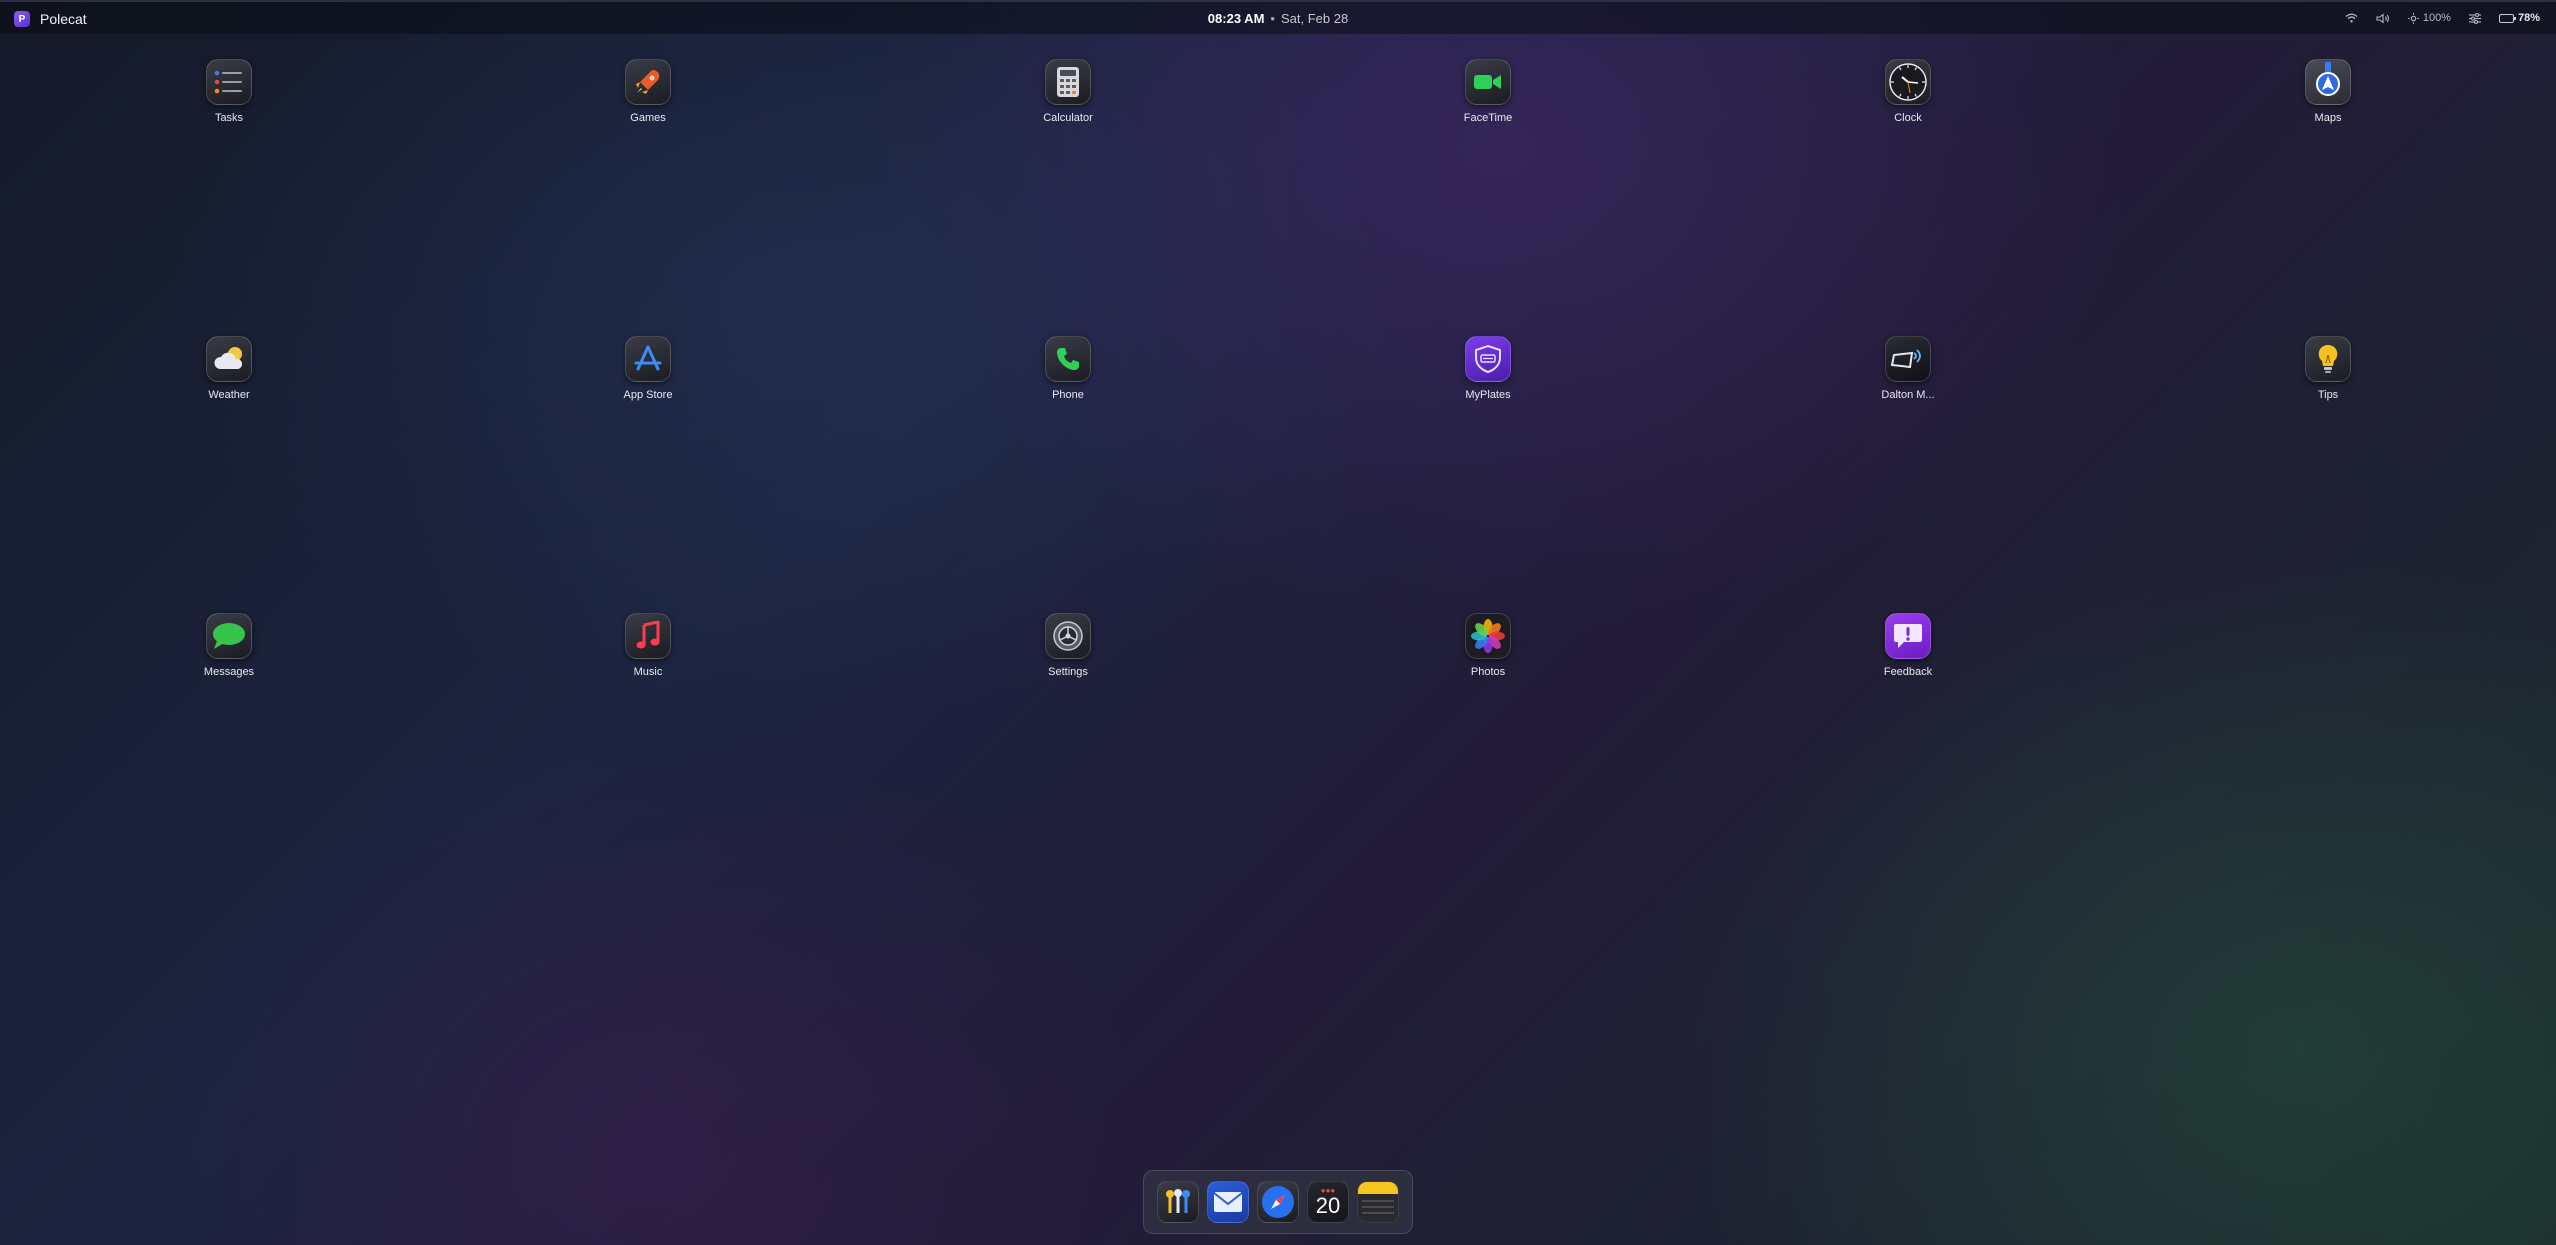 Image resolution: width=2556 pixels, height=1245 pixels. Describe the element at coordinates (1068, 672) in the screenshot. I see `app-label: Settings` at that location.